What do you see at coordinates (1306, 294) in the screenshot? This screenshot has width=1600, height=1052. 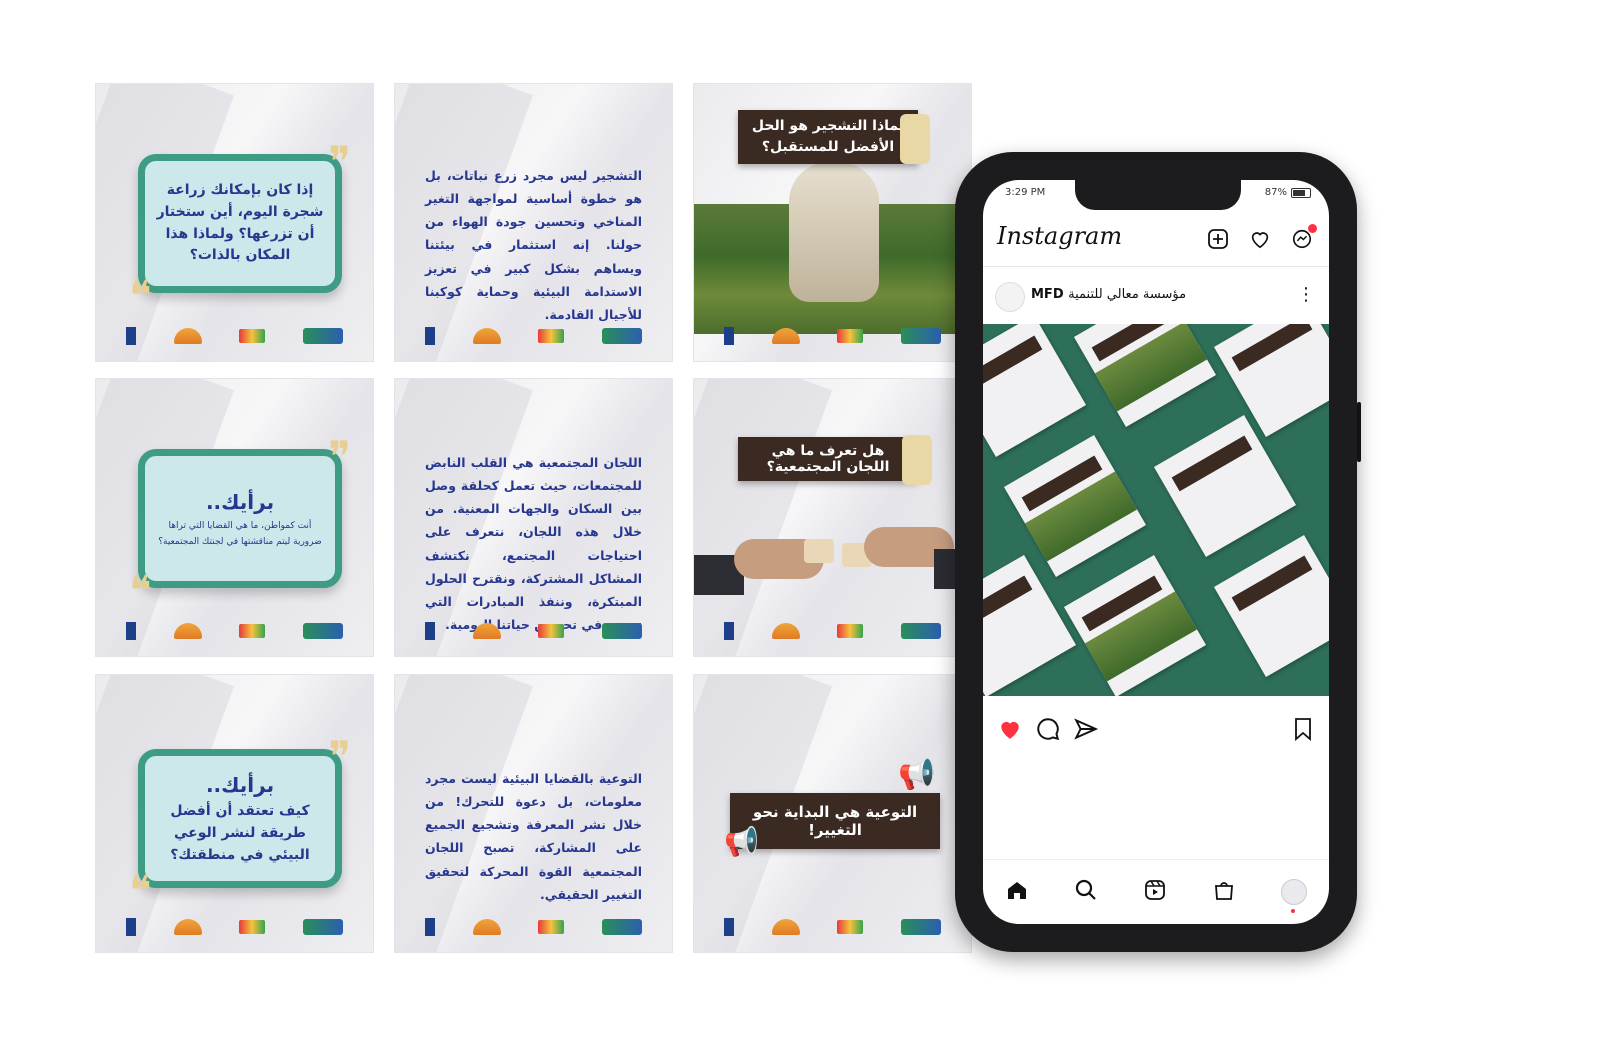 I see `more-vertical-icon: ⋮` at bounding box center [1306, 294].